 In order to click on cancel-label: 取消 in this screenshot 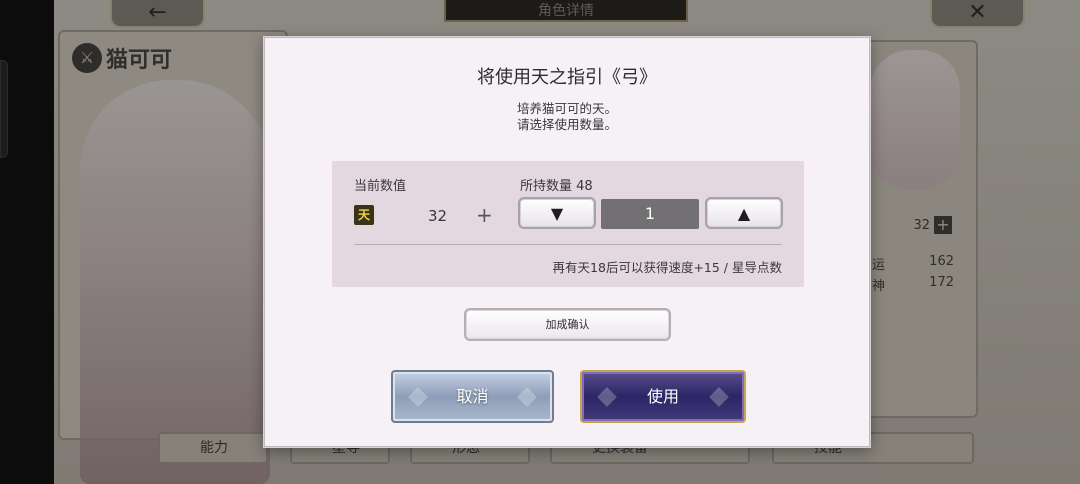, I will do `click(472, 396)`.